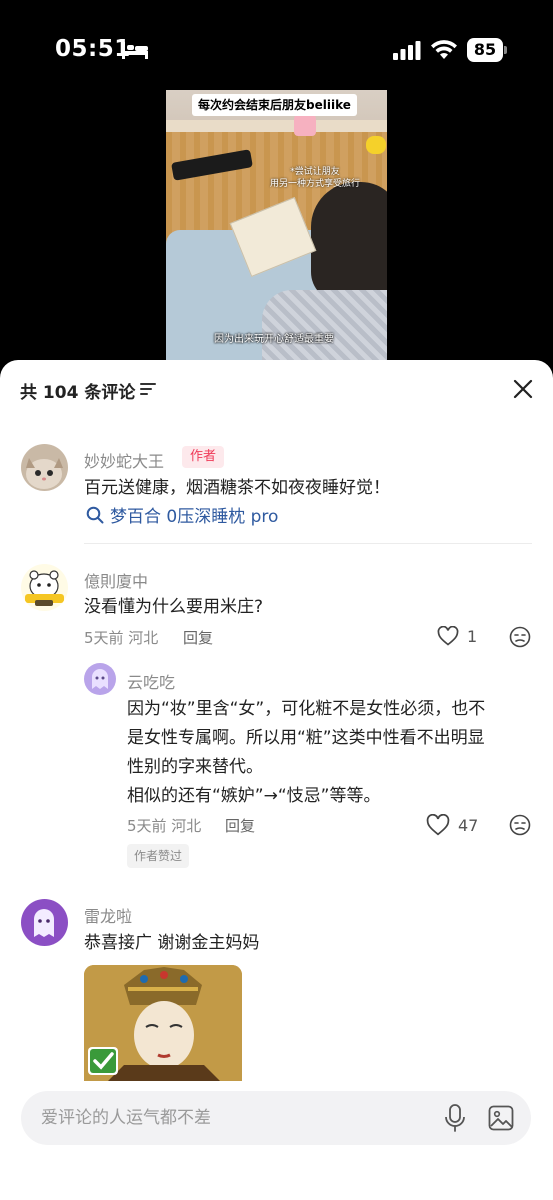 This screenshot has width=553, height=1200. What do you see at coordinates (164, 826) in the screenshot?
I see `reply-meta: 5天前 河北` at bounding box center [164, 826].